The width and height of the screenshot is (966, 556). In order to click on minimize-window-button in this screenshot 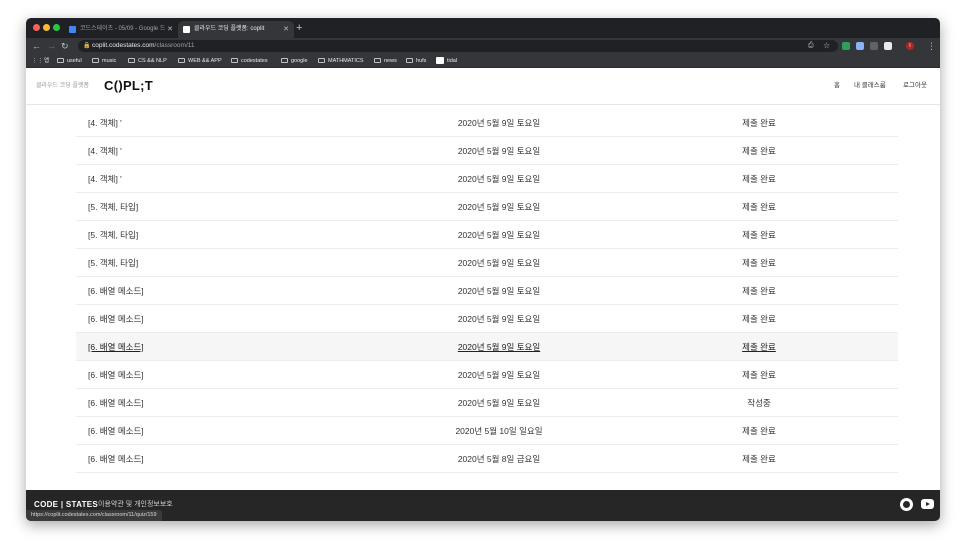, I will do `click(46, 27)`.